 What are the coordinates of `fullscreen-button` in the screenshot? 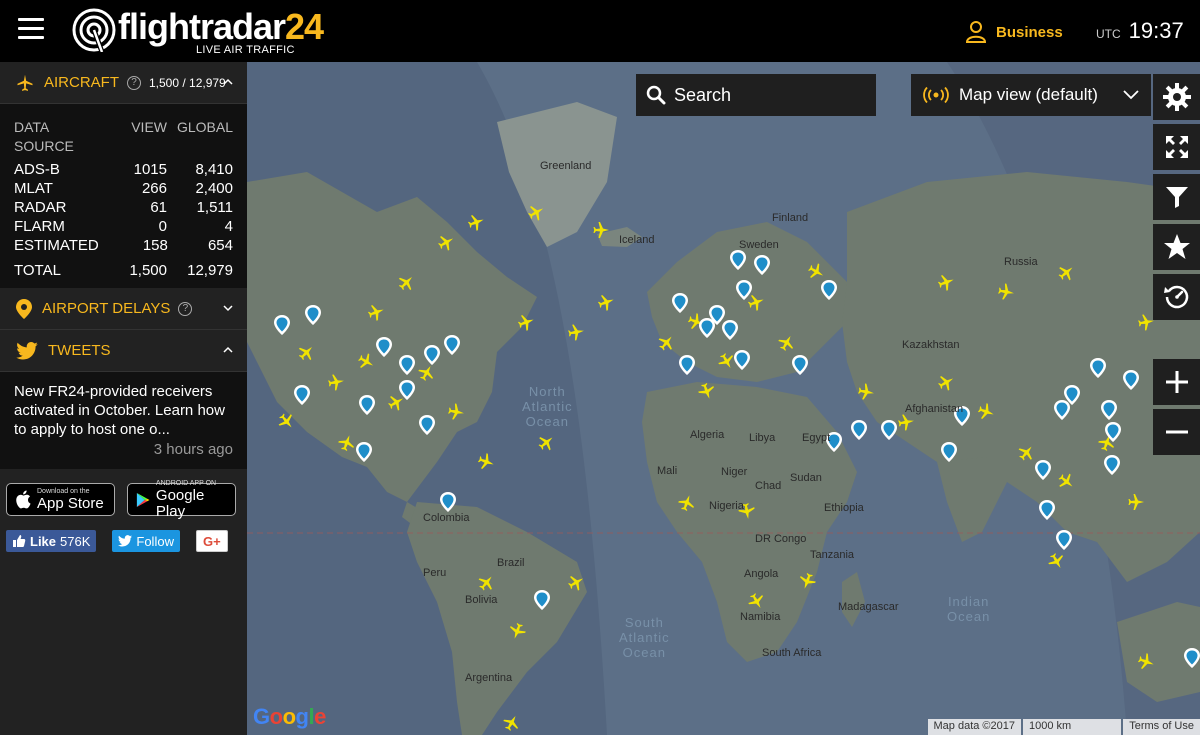 It's located at (1176, 147).